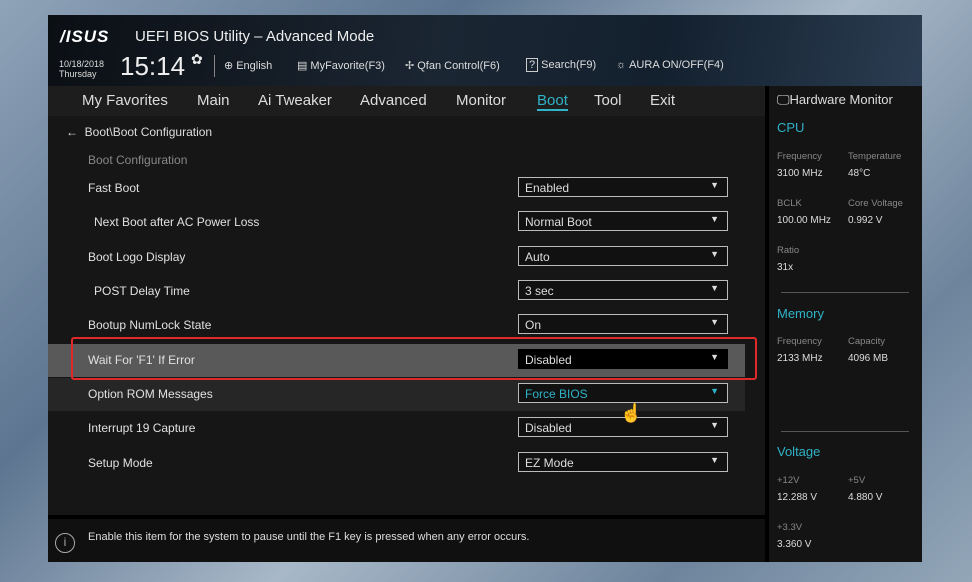 The image size is (972, 582). Describe the element at coordinates (800, 358) in the screenshot. I see `value: 2133 MHz` at that location.